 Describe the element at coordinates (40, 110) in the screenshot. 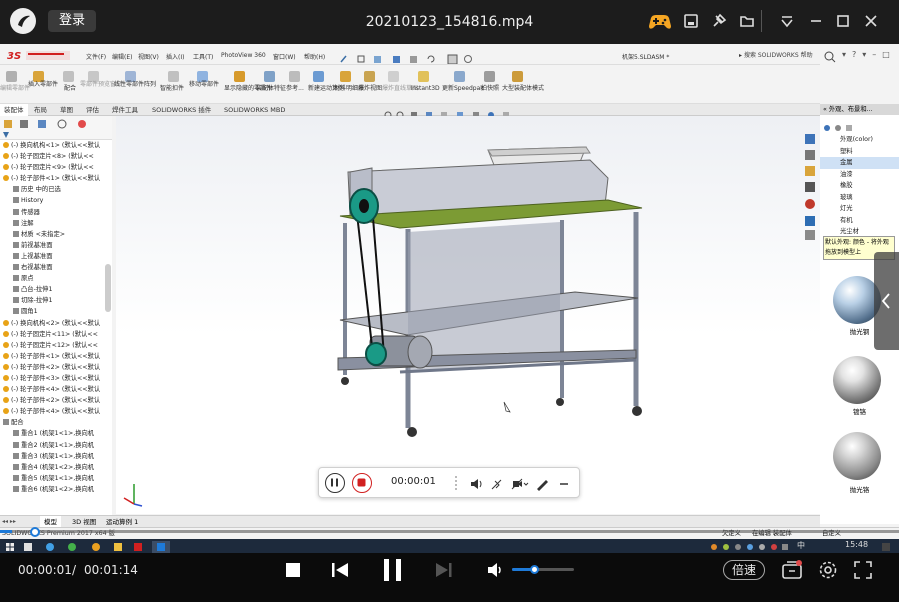

I see `tab-layout: 布局` at that location.